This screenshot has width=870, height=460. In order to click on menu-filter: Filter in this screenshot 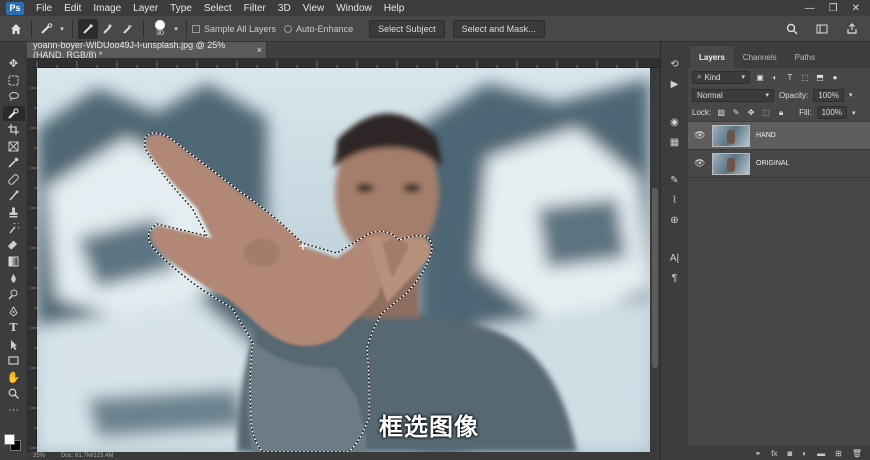, I will do `click(255, 8)`.